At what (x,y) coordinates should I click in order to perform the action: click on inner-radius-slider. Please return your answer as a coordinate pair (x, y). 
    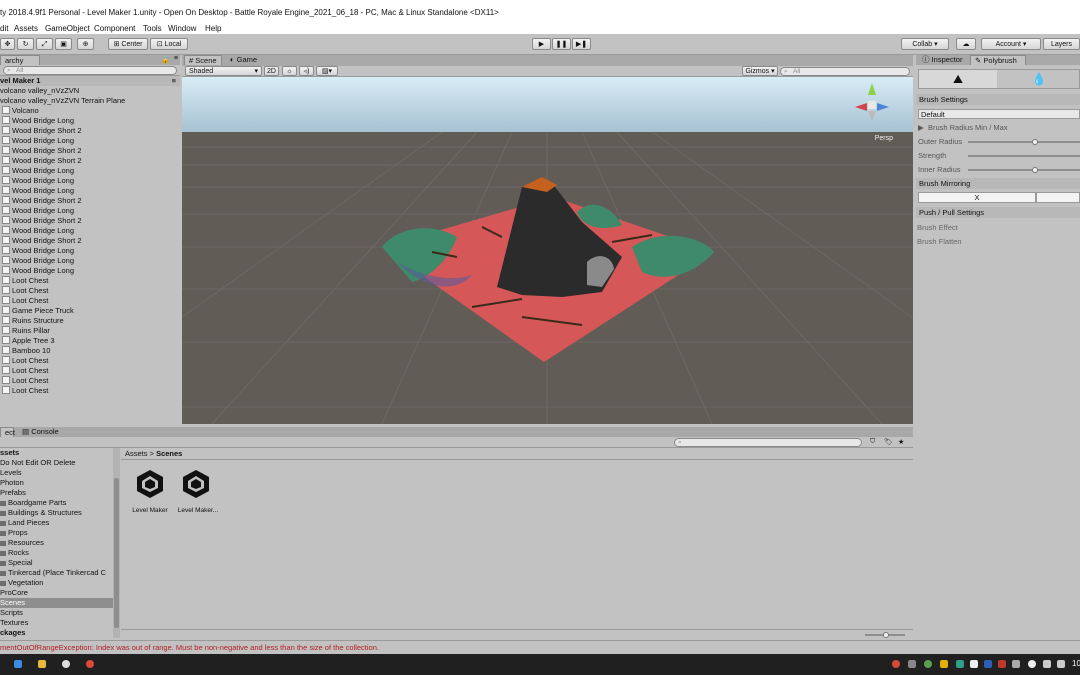
    Looking at the image, I should click on (1024, 170).